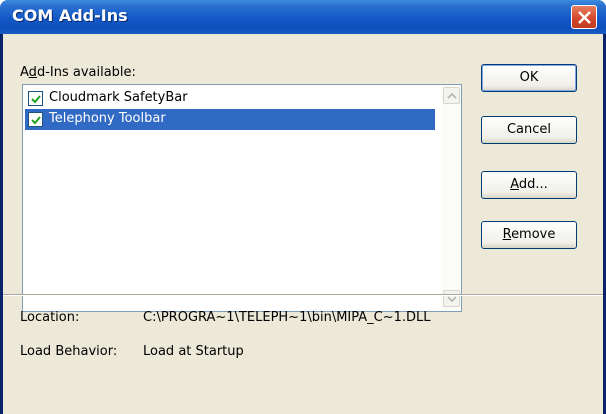  Describe the element at coordinates (69, 351) in the screenshot. I see `load-behavior-label: Load Behavior:` at that location.